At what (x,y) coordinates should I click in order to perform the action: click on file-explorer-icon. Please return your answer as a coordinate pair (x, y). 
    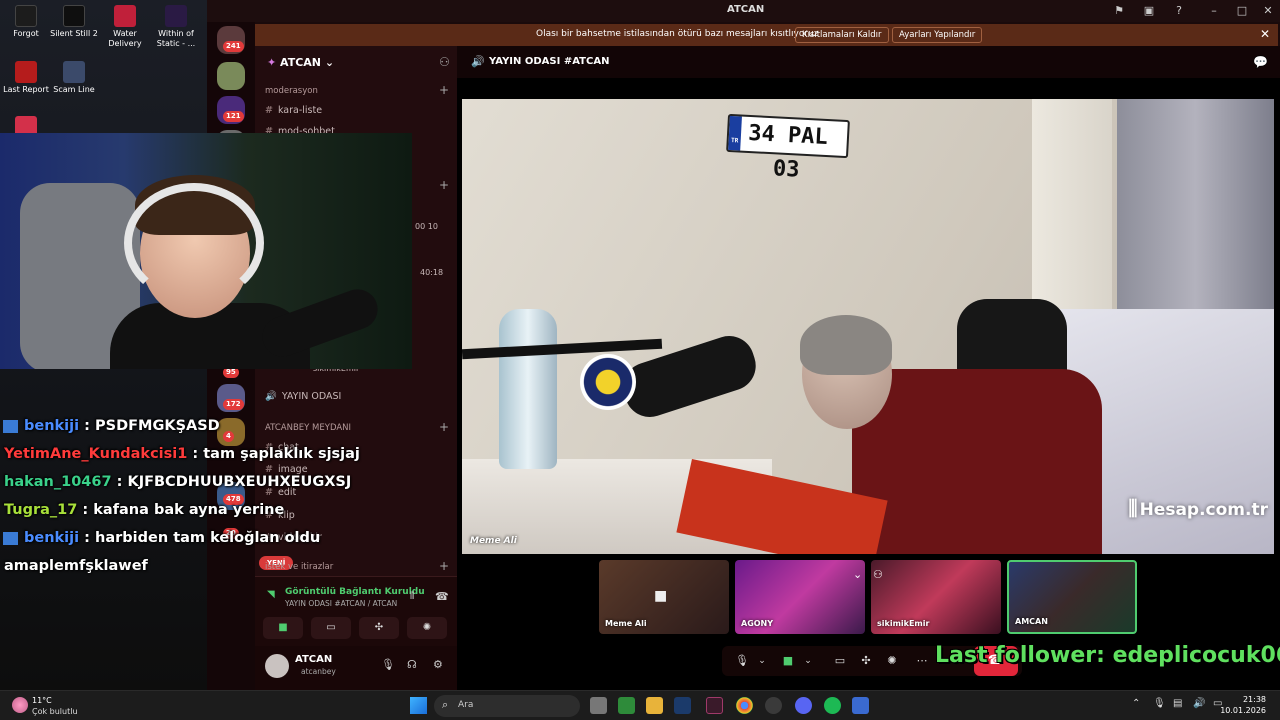
    Looking at the image, I should click on (654, 705).